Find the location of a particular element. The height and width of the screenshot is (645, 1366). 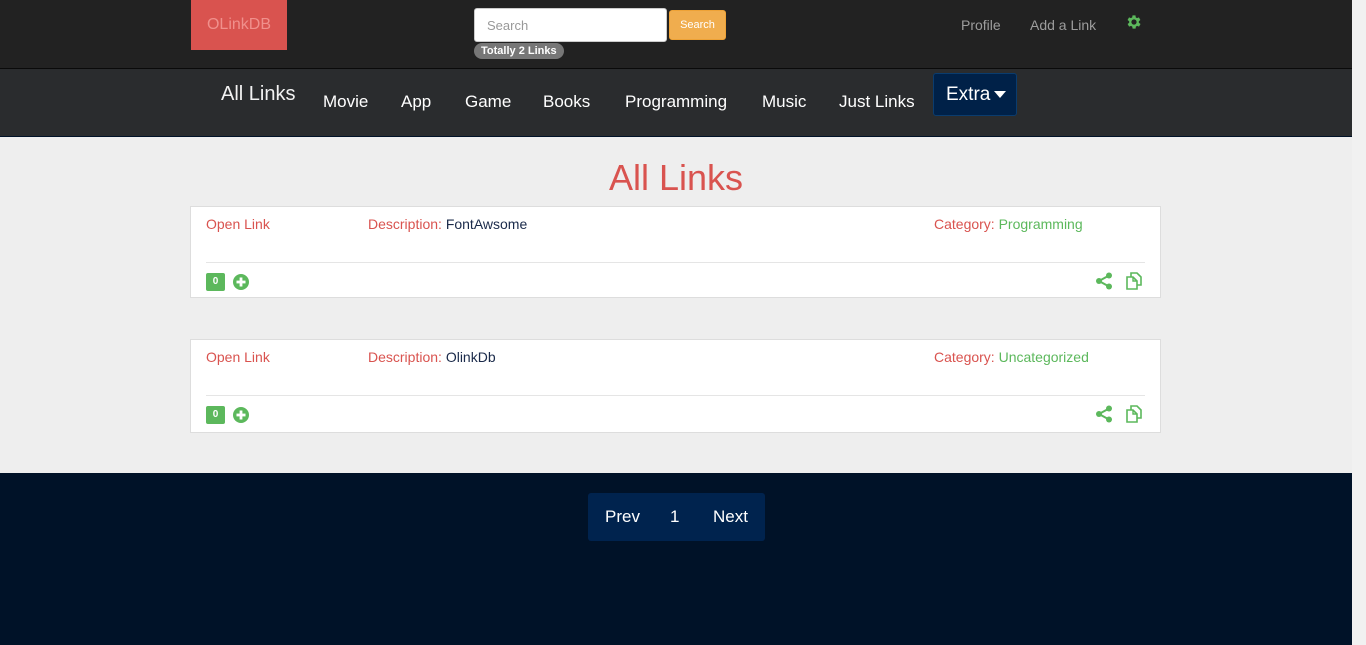

nav-all-links: All Links is located at coordinates (258, 94).